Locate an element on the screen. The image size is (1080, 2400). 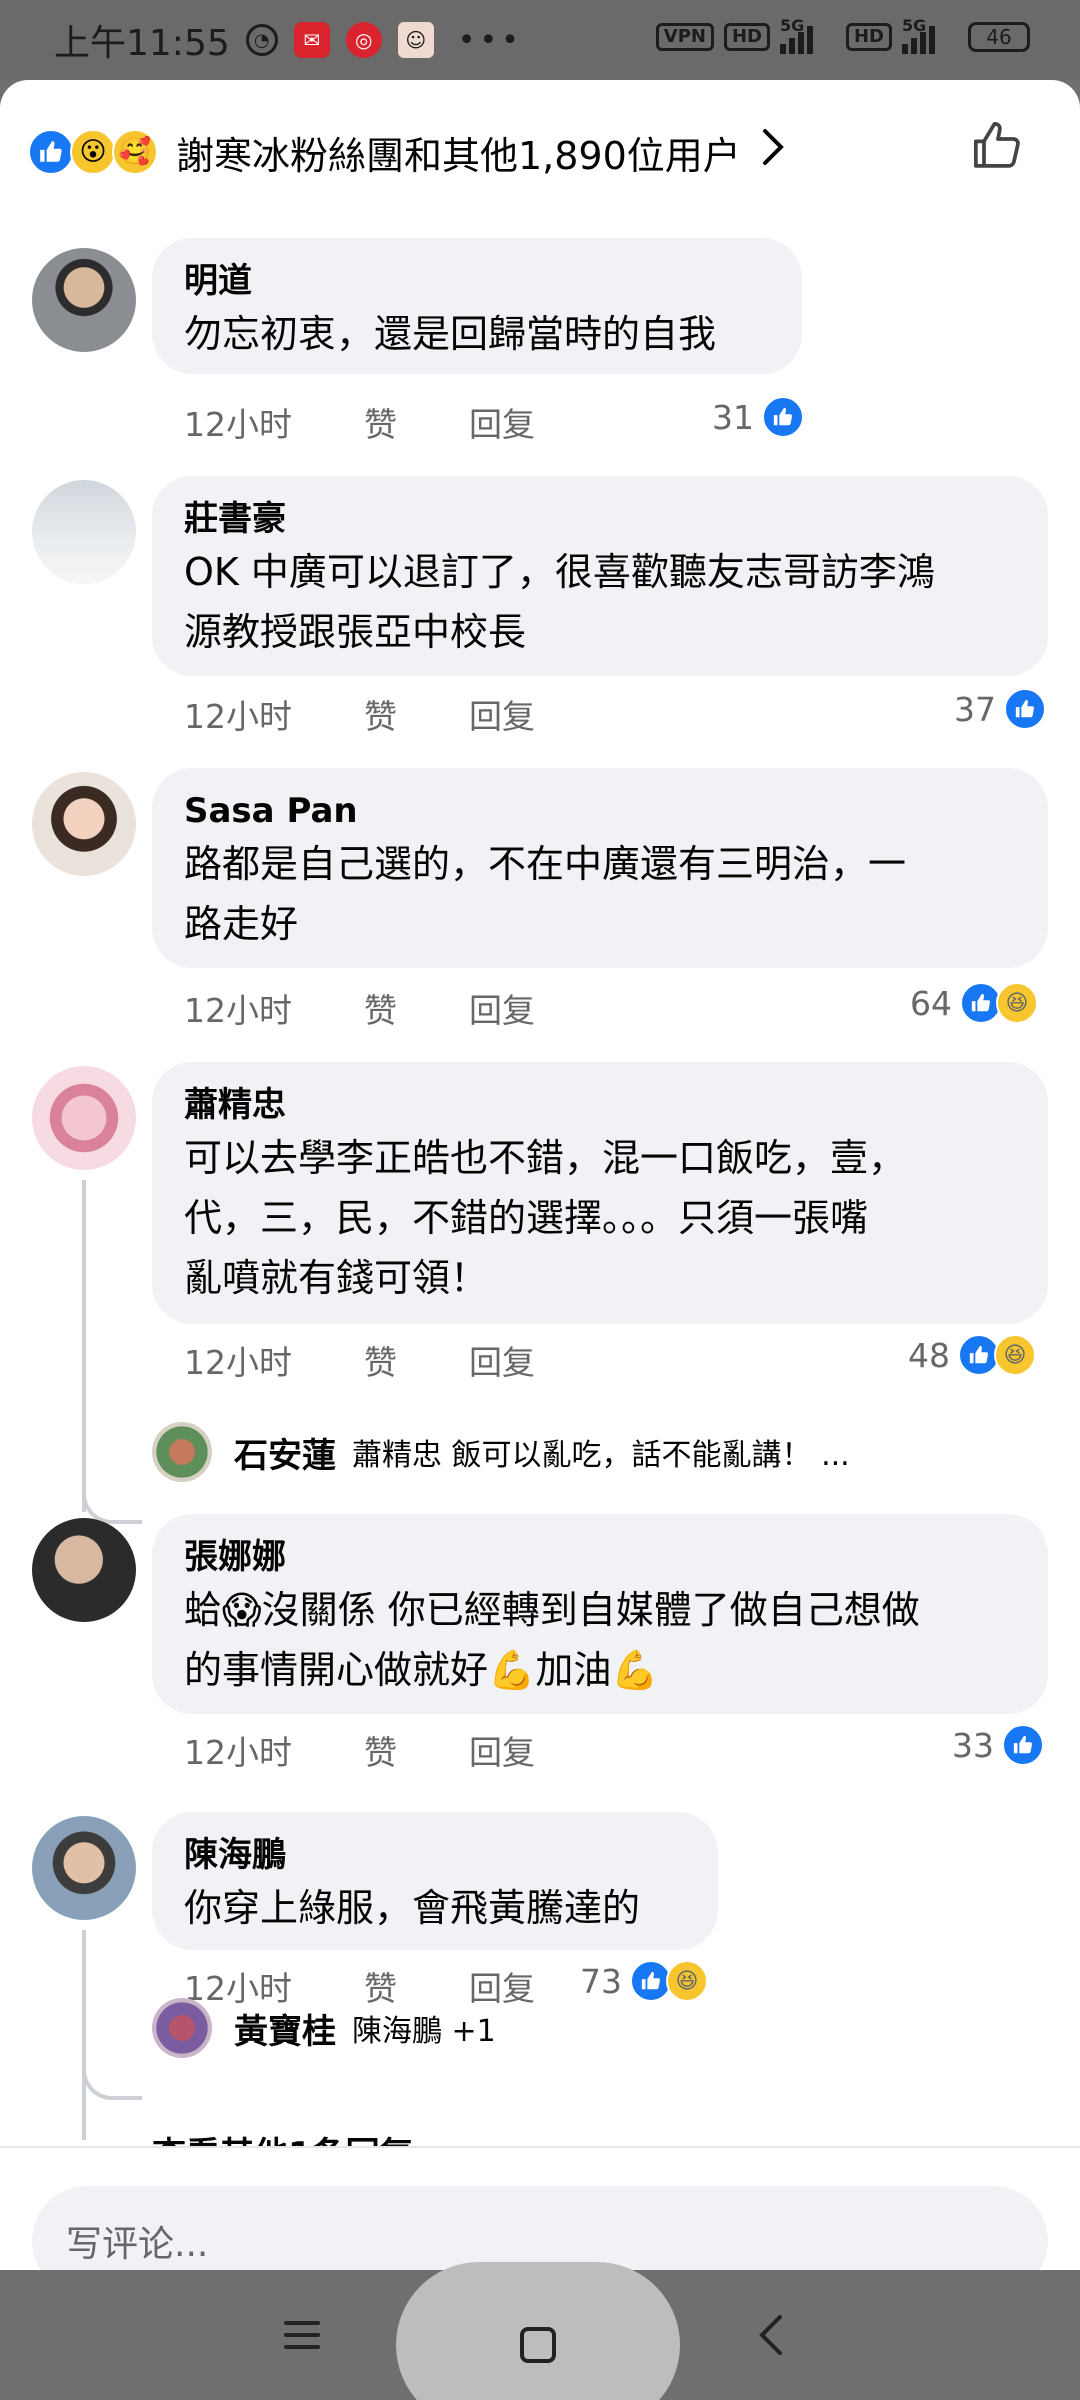
comment-text: 亂噴就有錢可領！ is located at coordinates (336, 1278).